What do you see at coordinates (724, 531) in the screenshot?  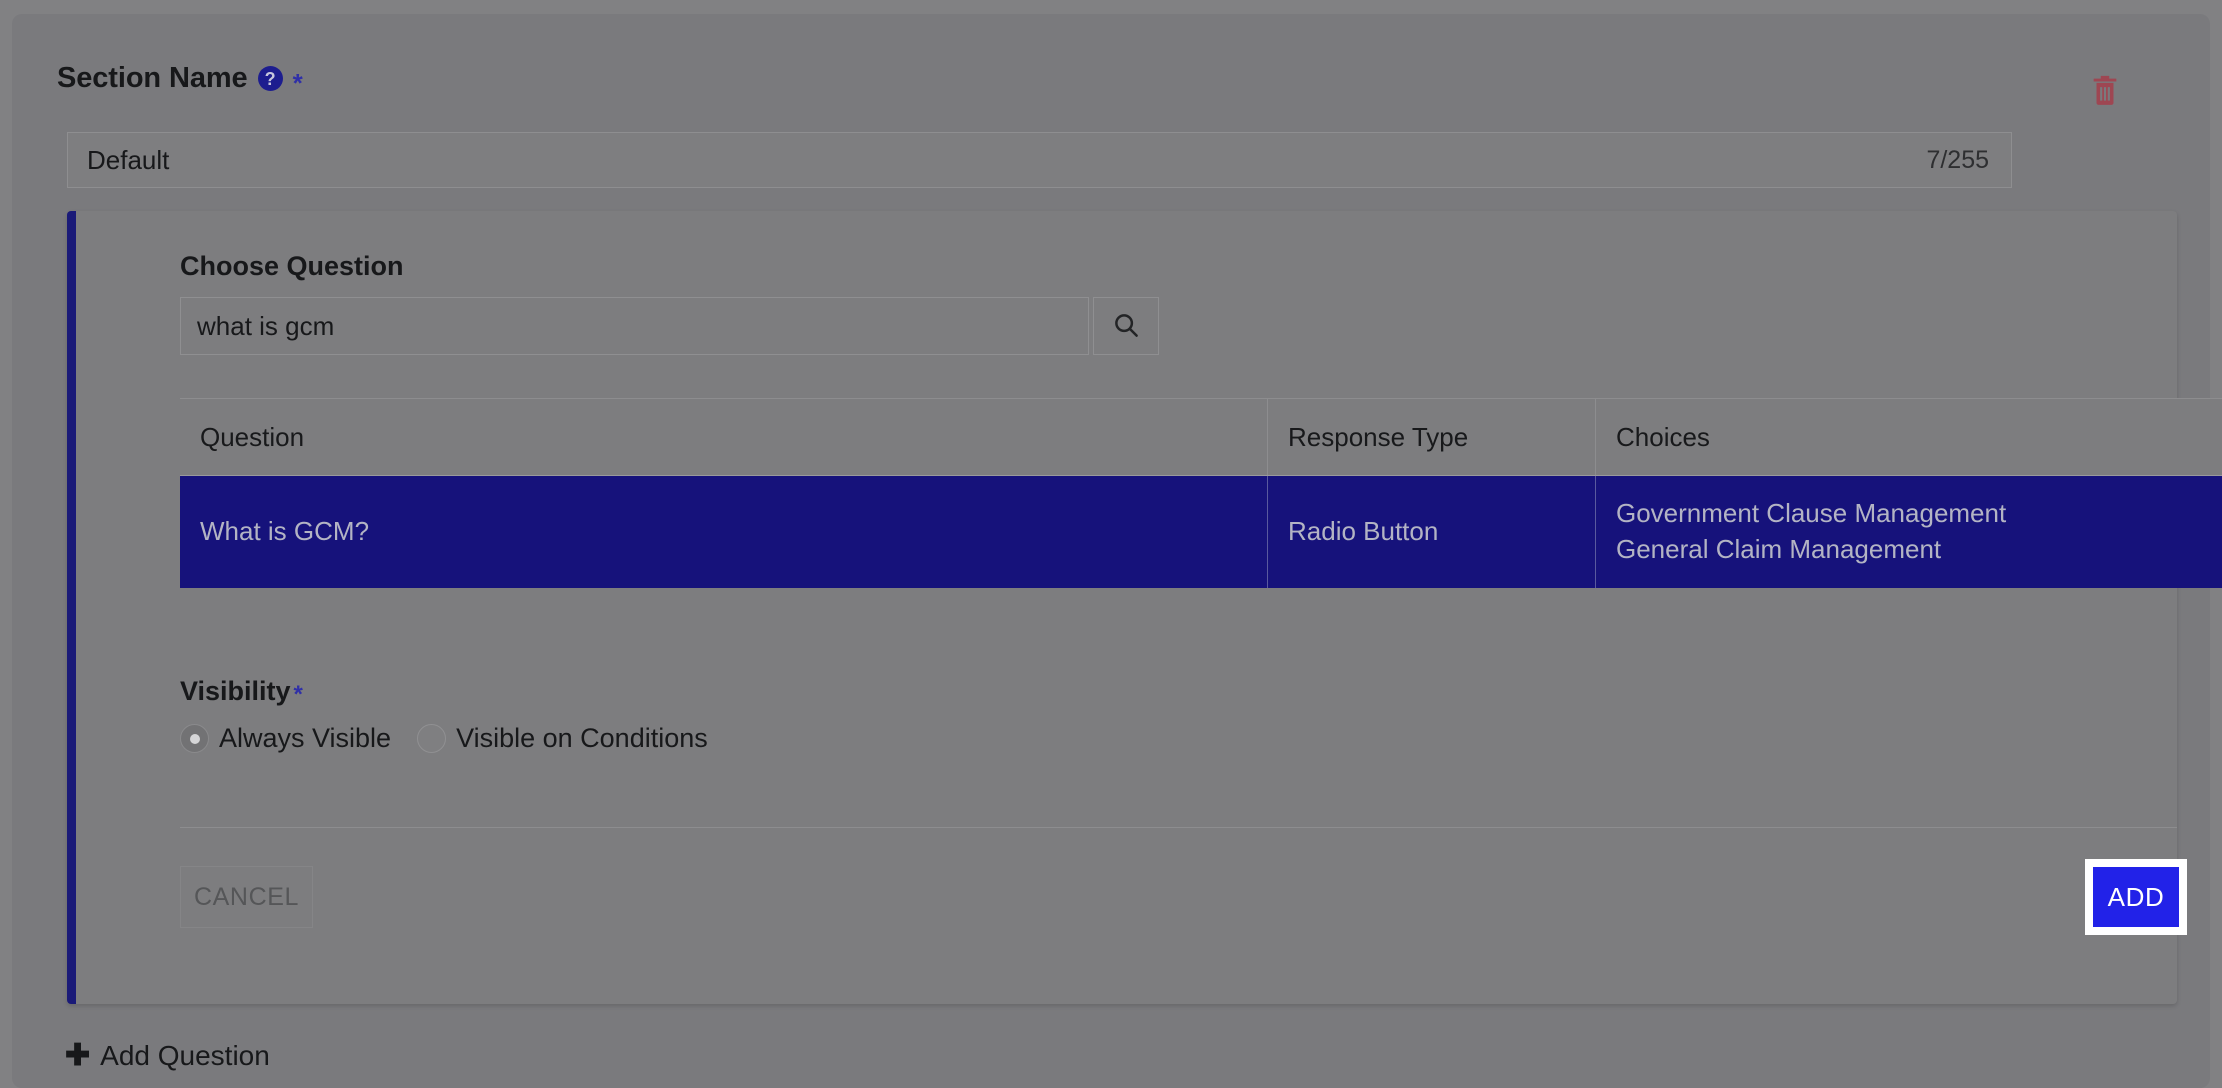 I see `cell-question: What is GCM?` at bounding box center [724, 531].